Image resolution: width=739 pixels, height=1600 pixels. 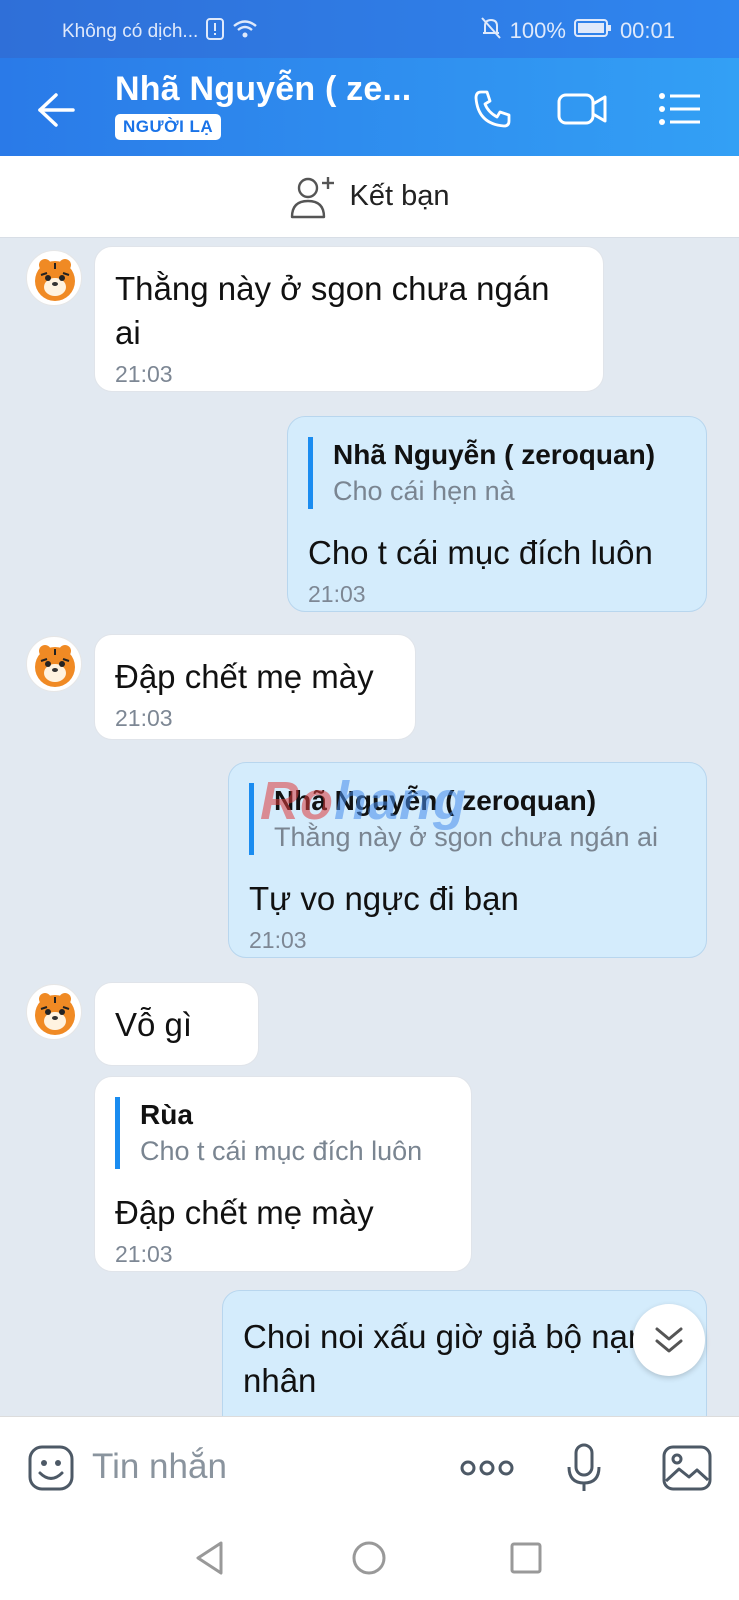 I want to click on back-button, so click(x=56, y=110).